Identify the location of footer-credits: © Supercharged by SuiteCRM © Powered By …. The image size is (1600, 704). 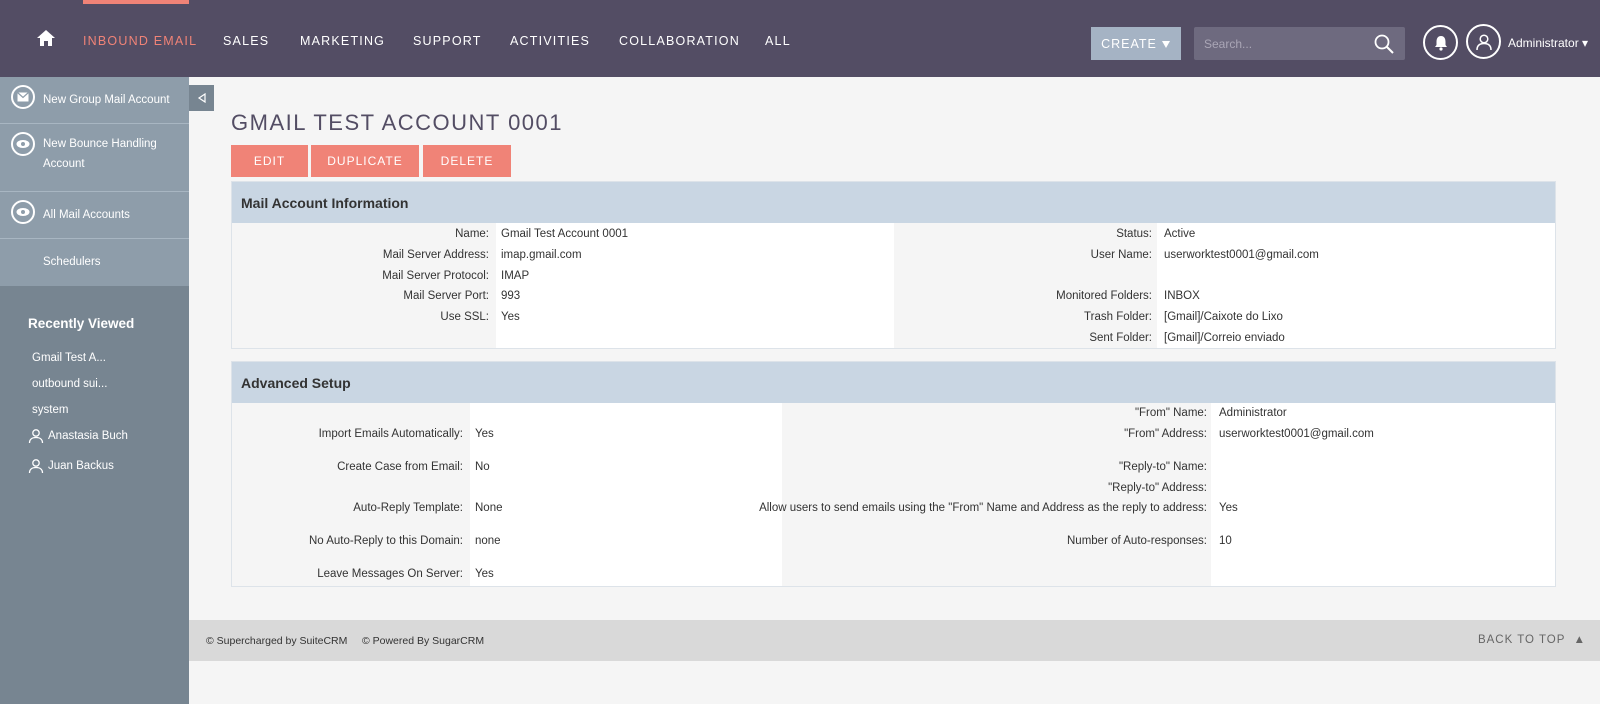
(345, 641).